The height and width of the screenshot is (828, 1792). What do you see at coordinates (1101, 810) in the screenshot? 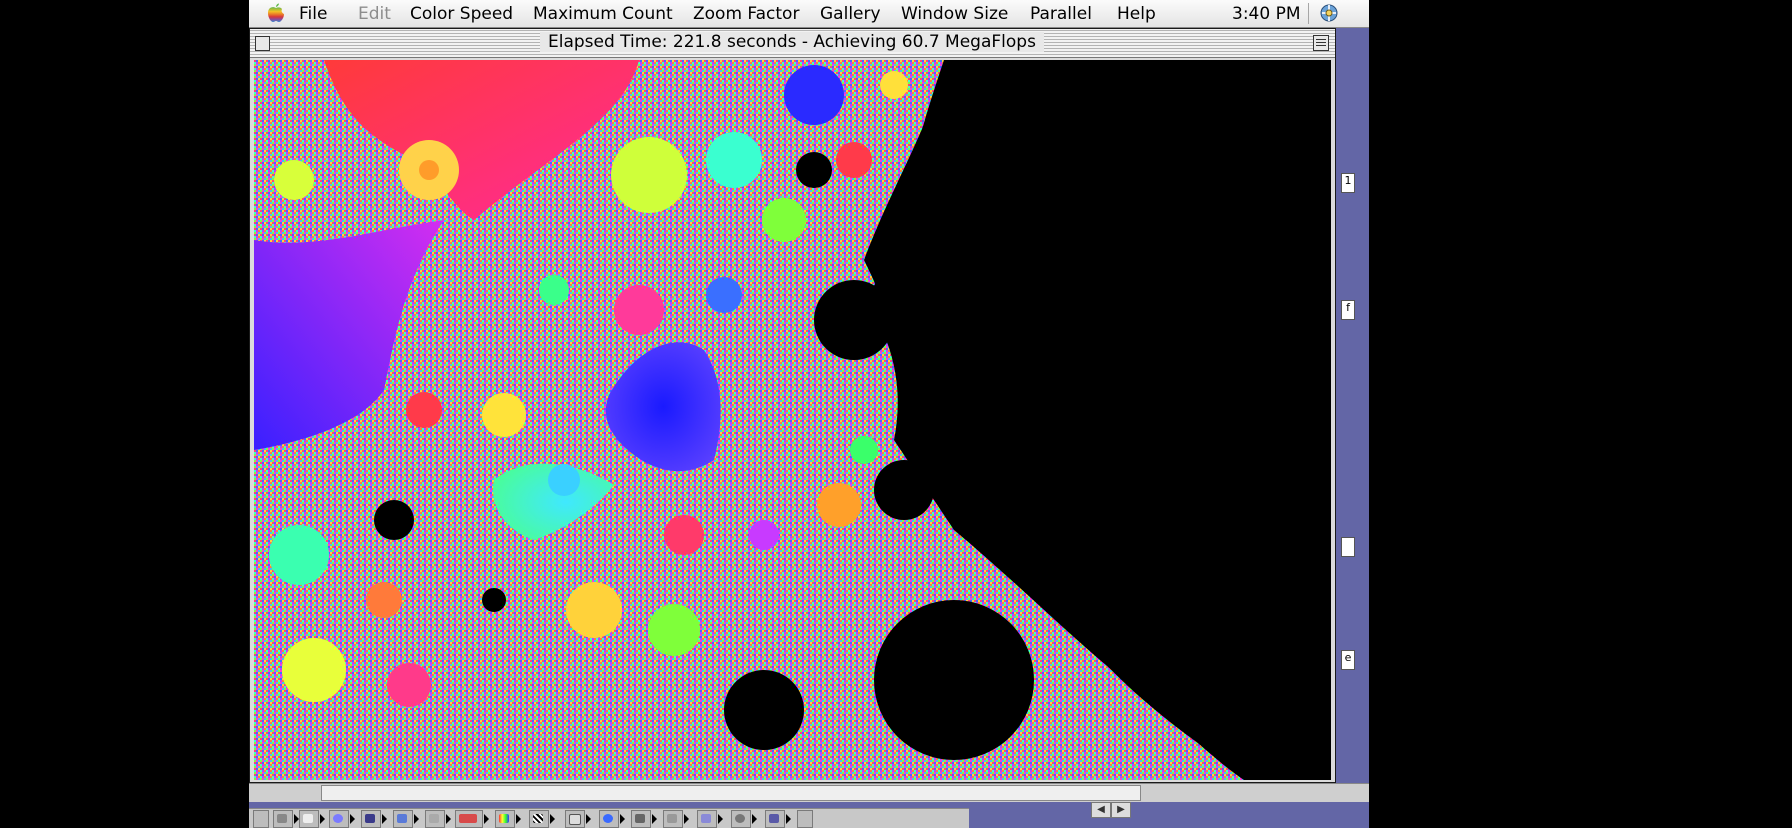
I see `scroll-left-arrow-icon: ◀` at bounding box center [1101, 810].